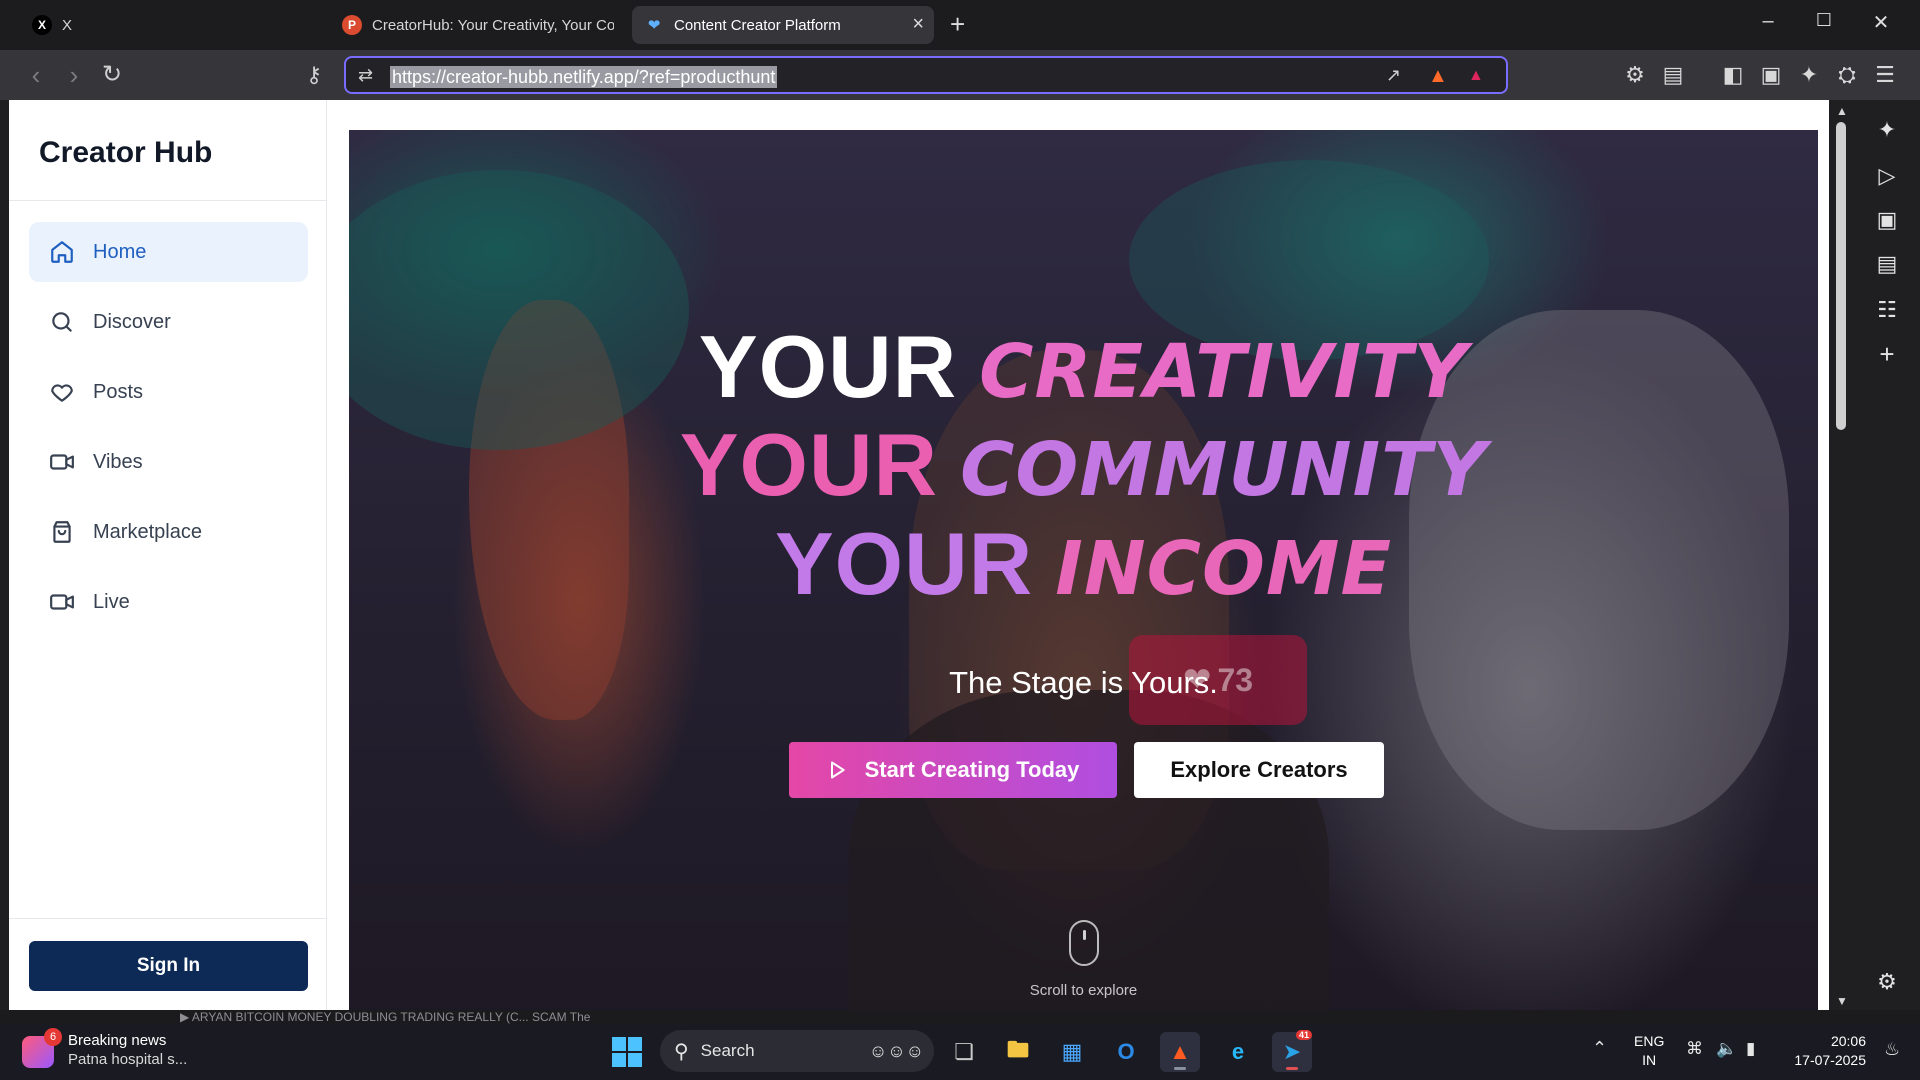 The height and width of the screenshot is (1080, 1920). I want to click on windows-start-button, so click(627, 1052).